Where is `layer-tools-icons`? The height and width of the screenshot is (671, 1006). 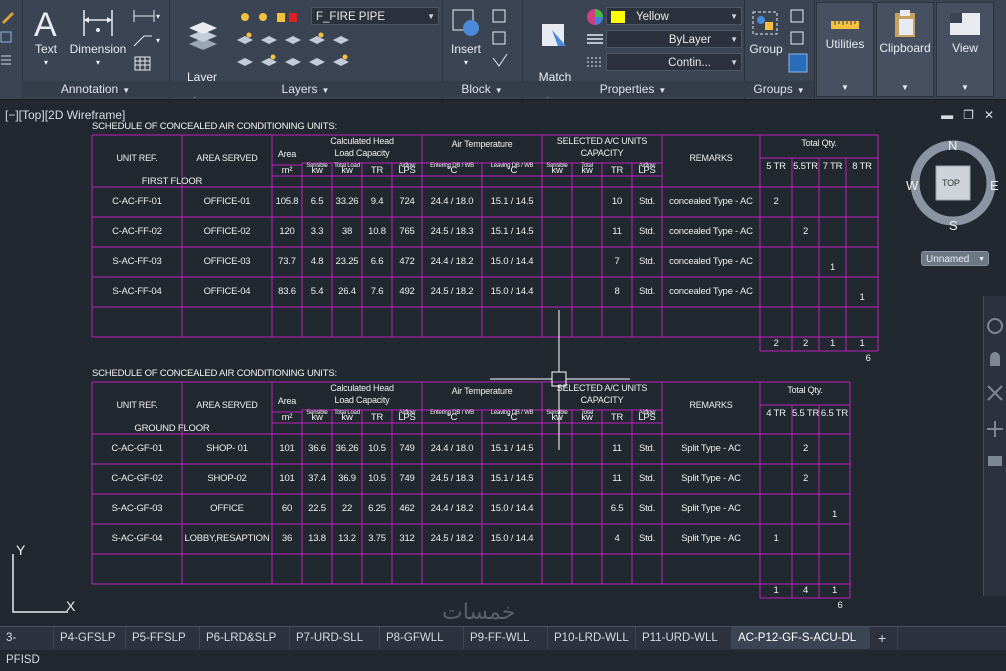
layer-tools-icons is located at coordinates (297, 52).